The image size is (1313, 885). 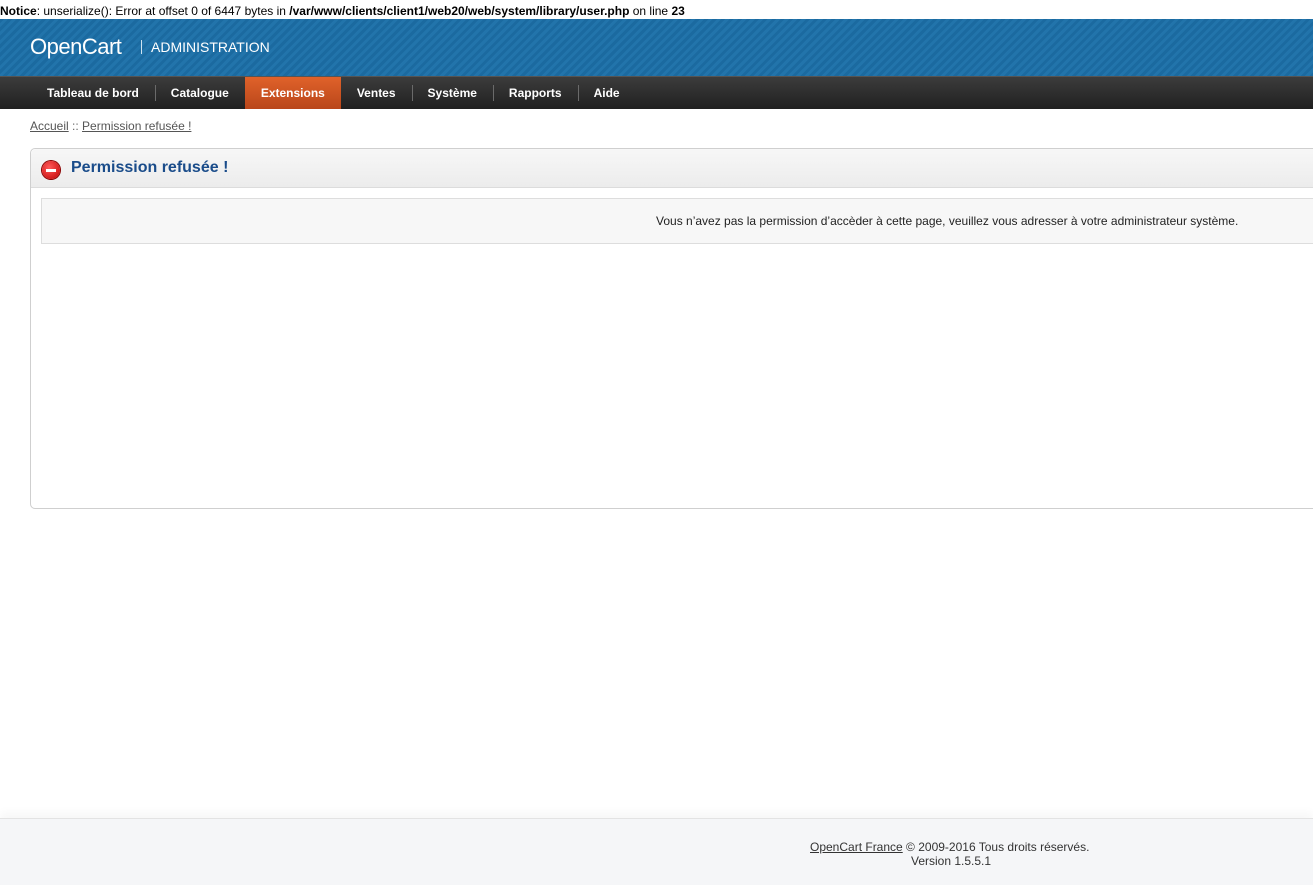 What do you see at coordinates (93, 93) in the screenshot?
I see `menu-item-dashboard: Tableau de bord` at bounding box center [93, 93].